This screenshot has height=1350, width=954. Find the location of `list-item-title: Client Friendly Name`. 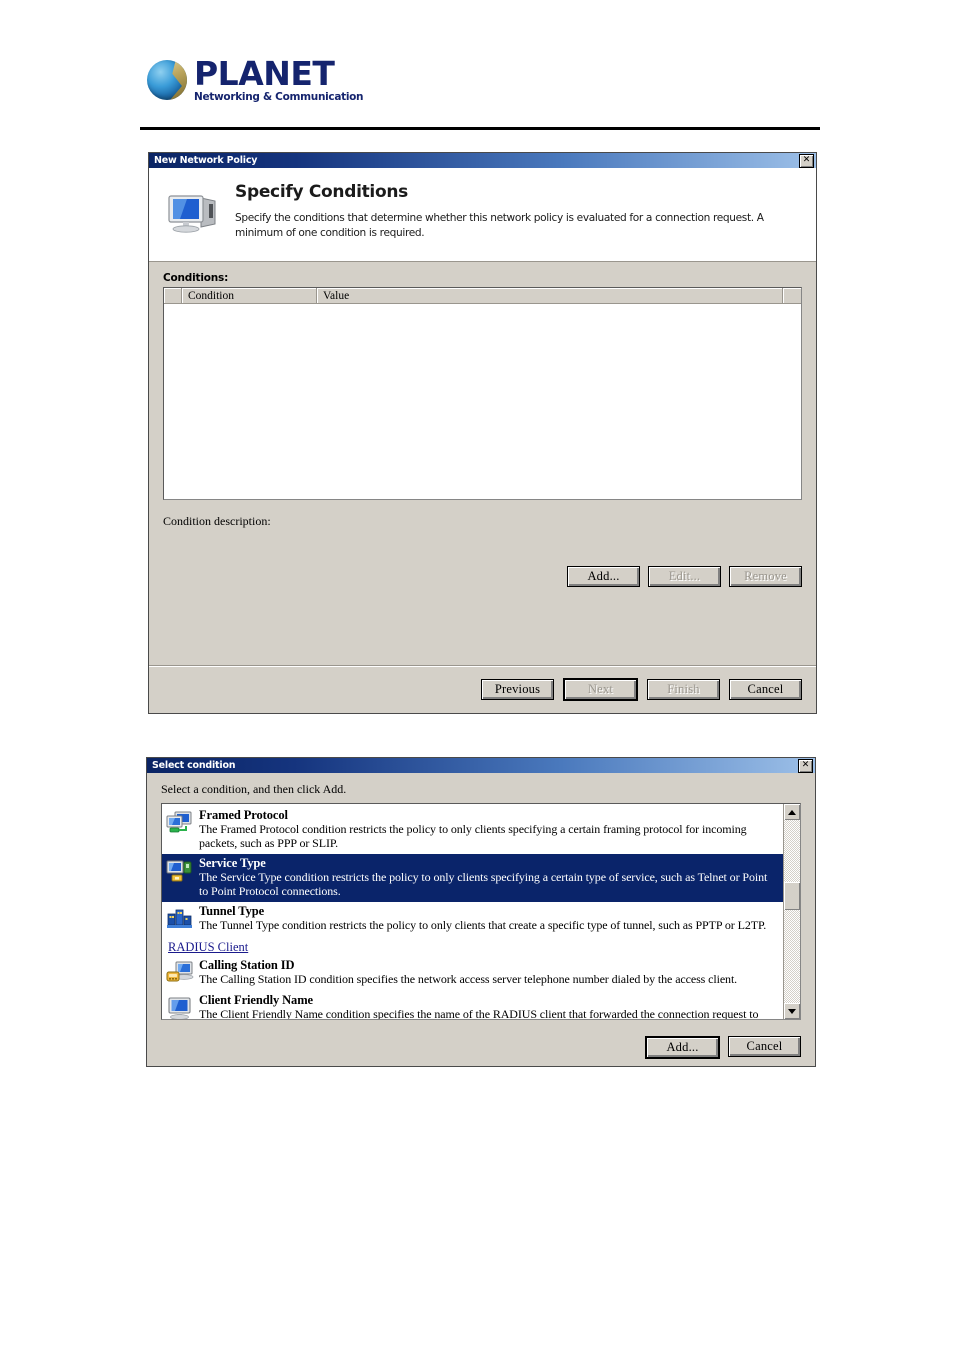

list-item-title: Client Friendly Name is located at coordinates (256, 999).